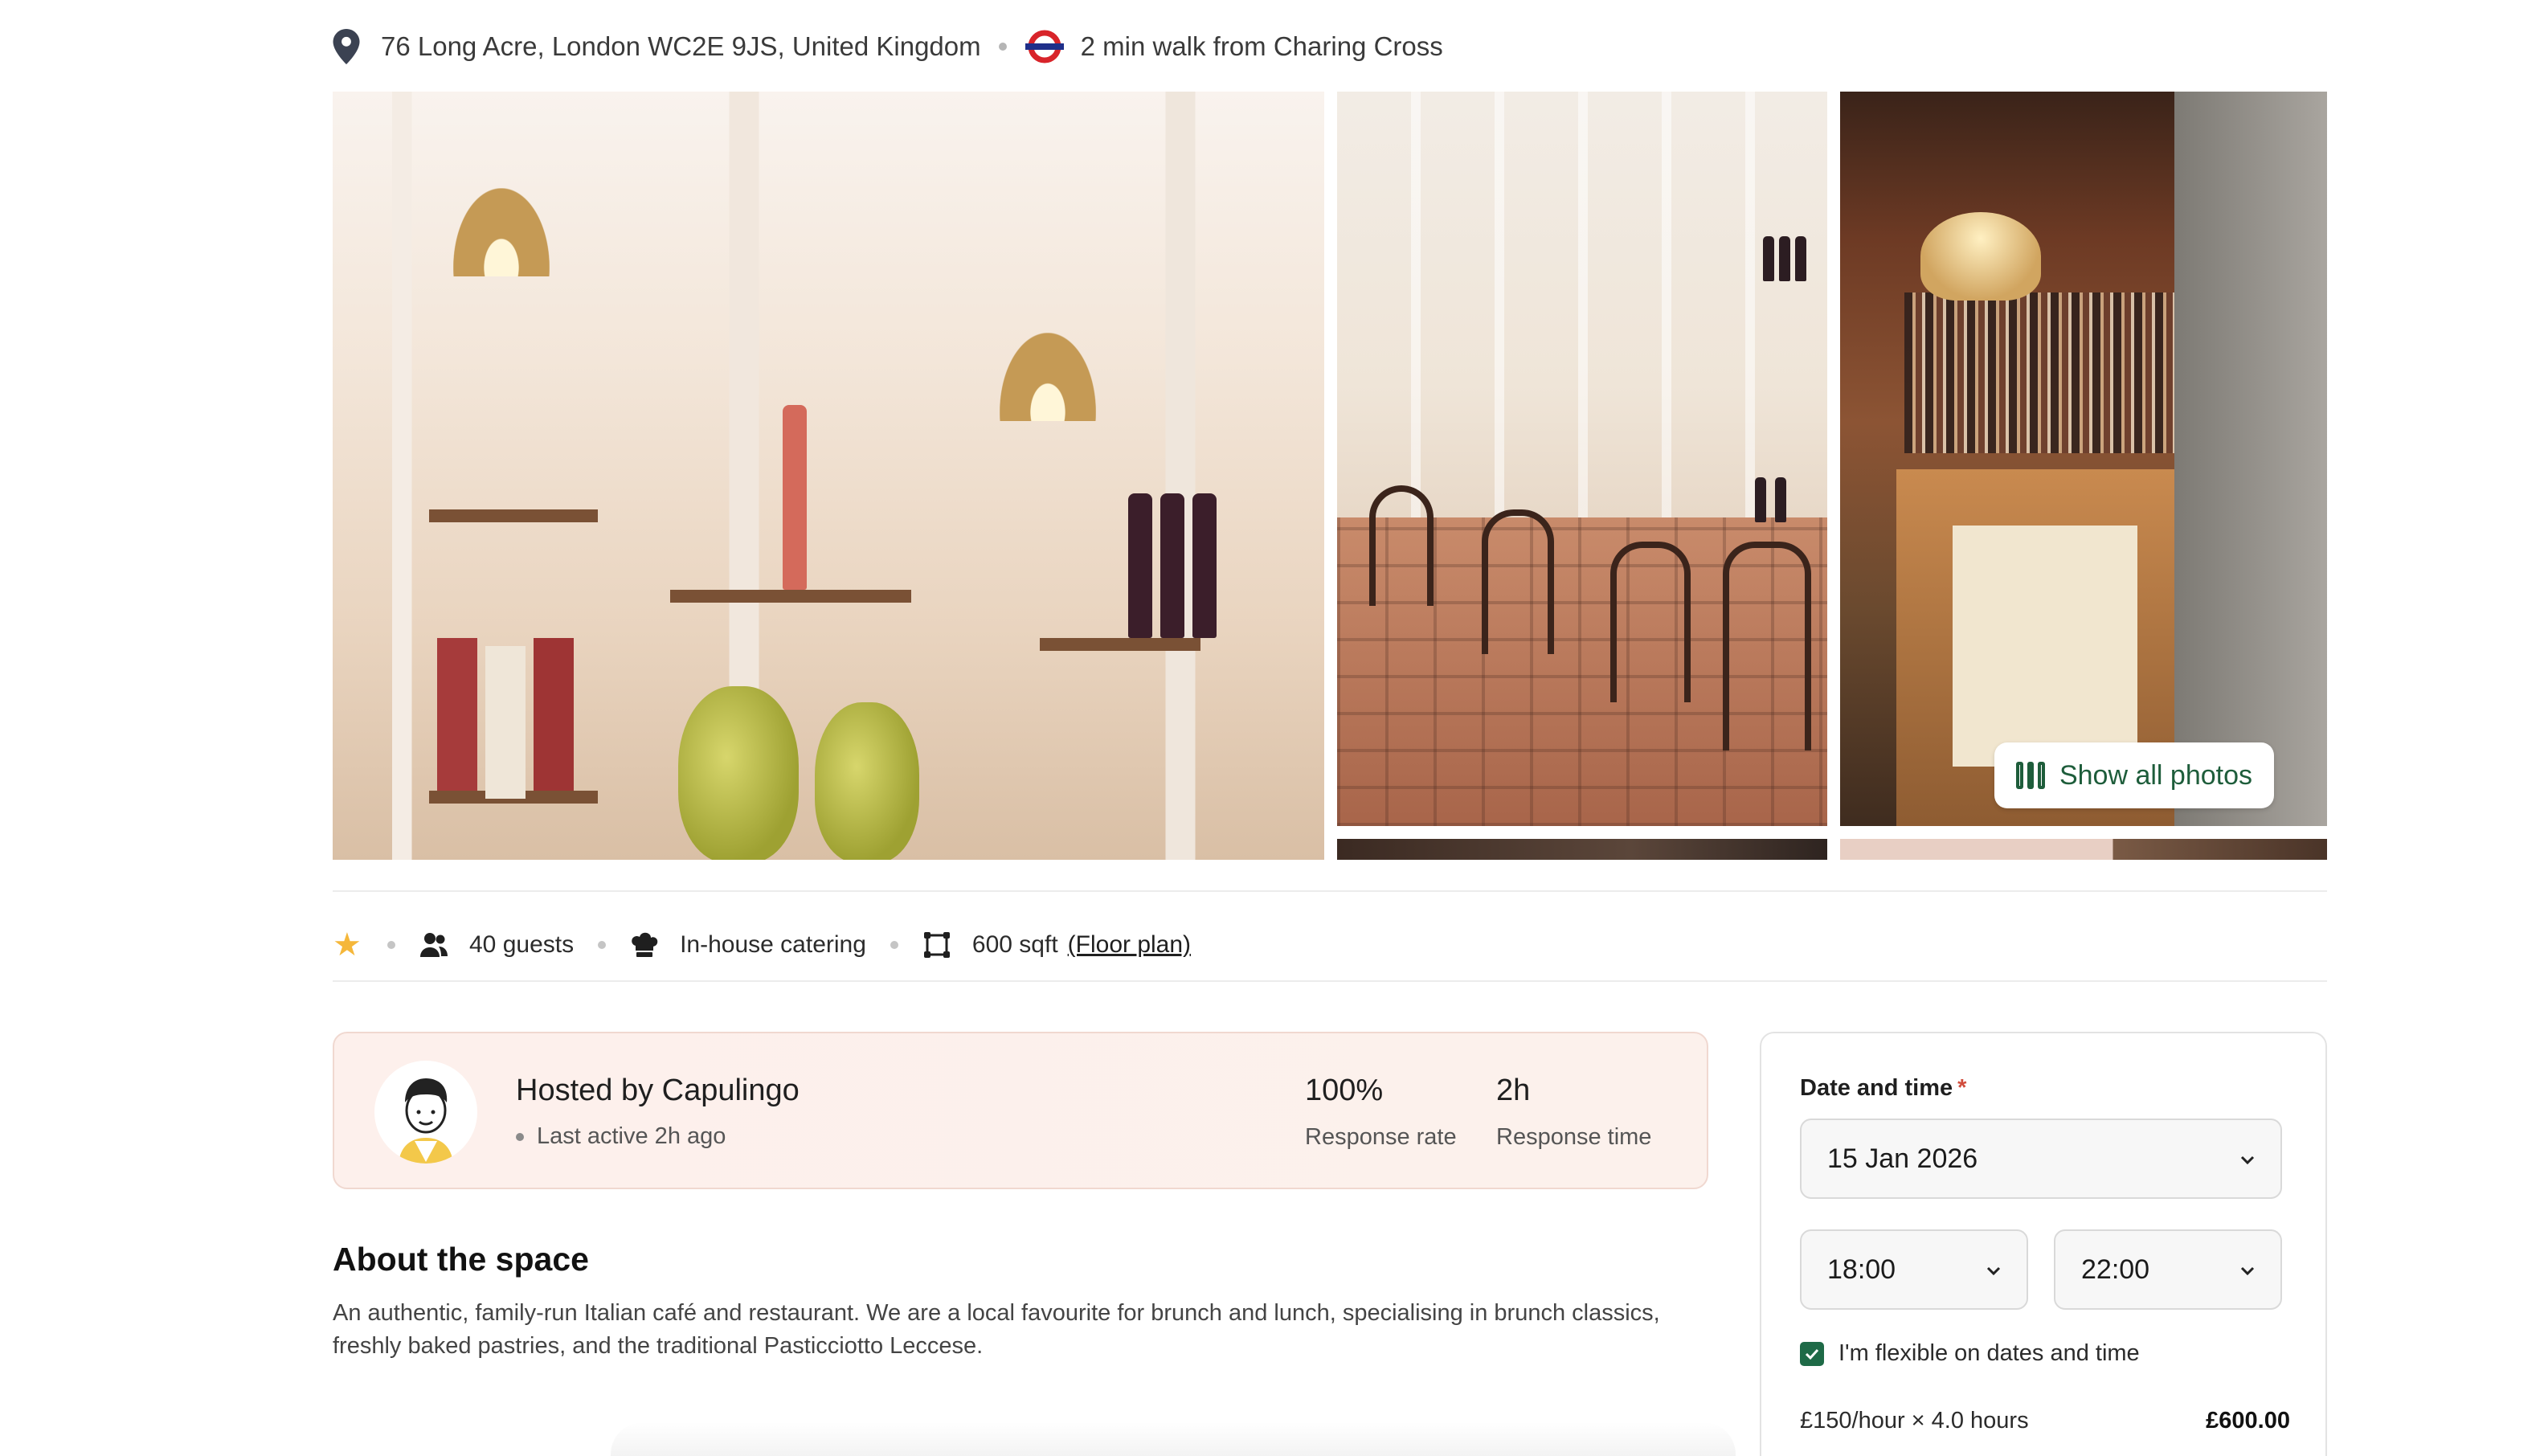  Describe the element at coordinates (2083, 459) in the screenshot. I see `photo-bar` at that location.